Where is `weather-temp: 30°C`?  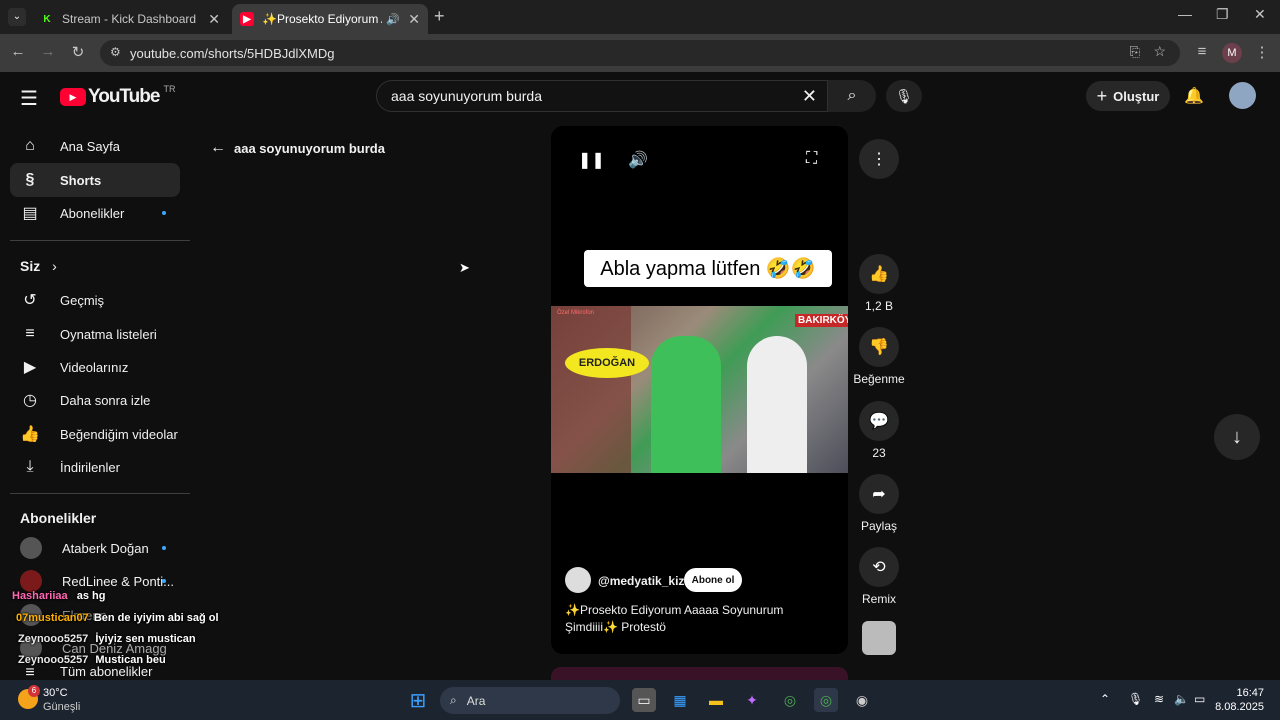
weather-temp: 30°C is located at coordinates (55, 693).